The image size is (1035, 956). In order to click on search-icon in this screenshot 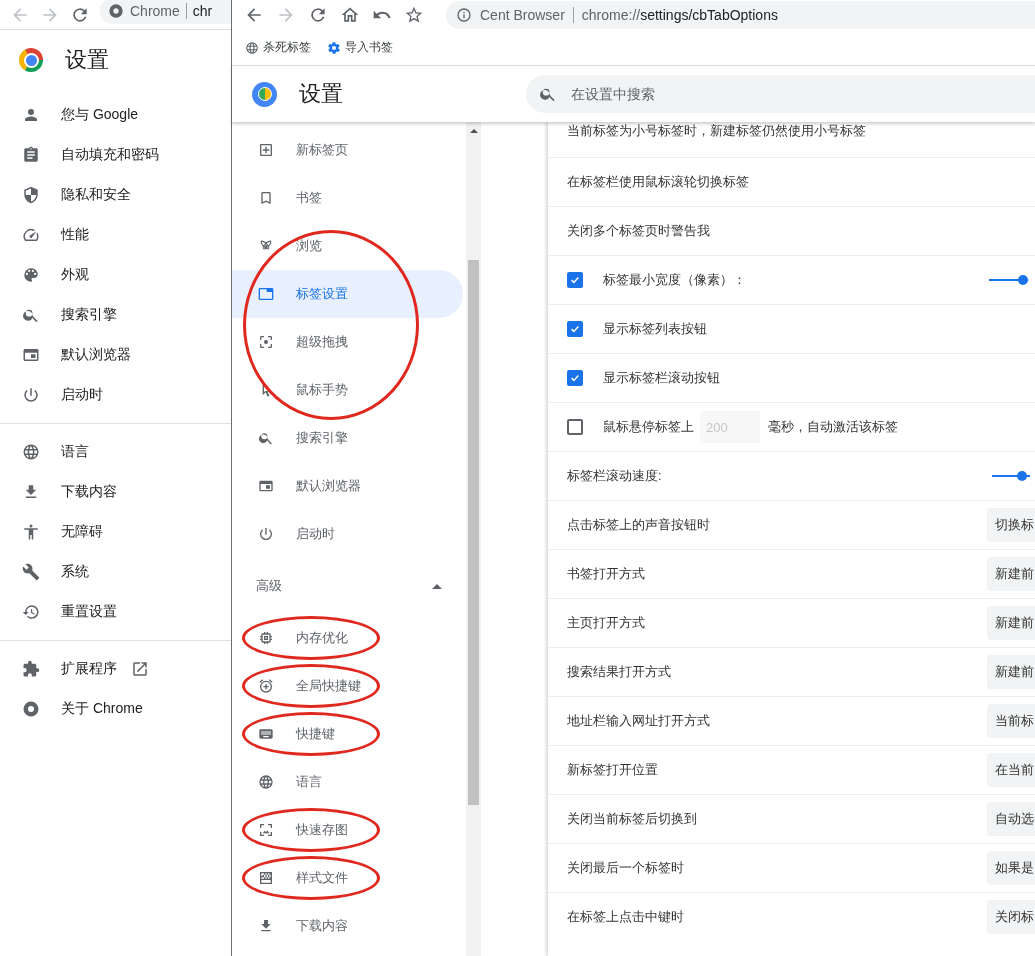, I will do `click(266, 438)`.